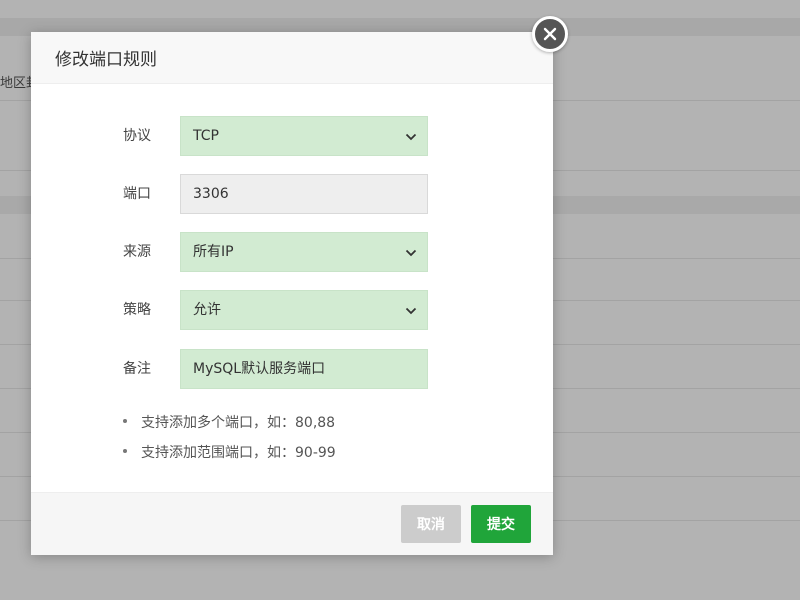 This screenshot has width=800, height=600. What do you see at coordinates (304, 194) in the screenshot?
I see `port-input: 3306` at bounding box center [304, 194].